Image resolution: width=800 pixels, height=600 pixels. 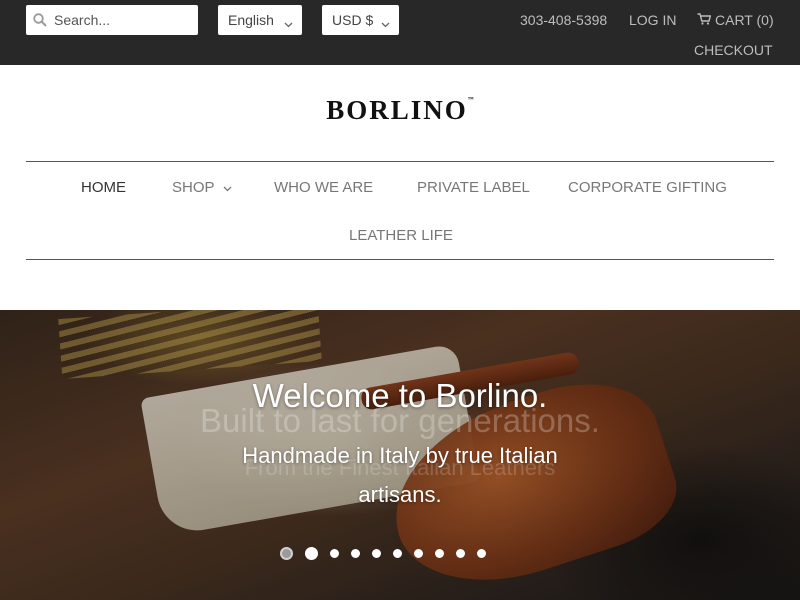 I want to click on nav-divider-top, so click(x=400, y=161).